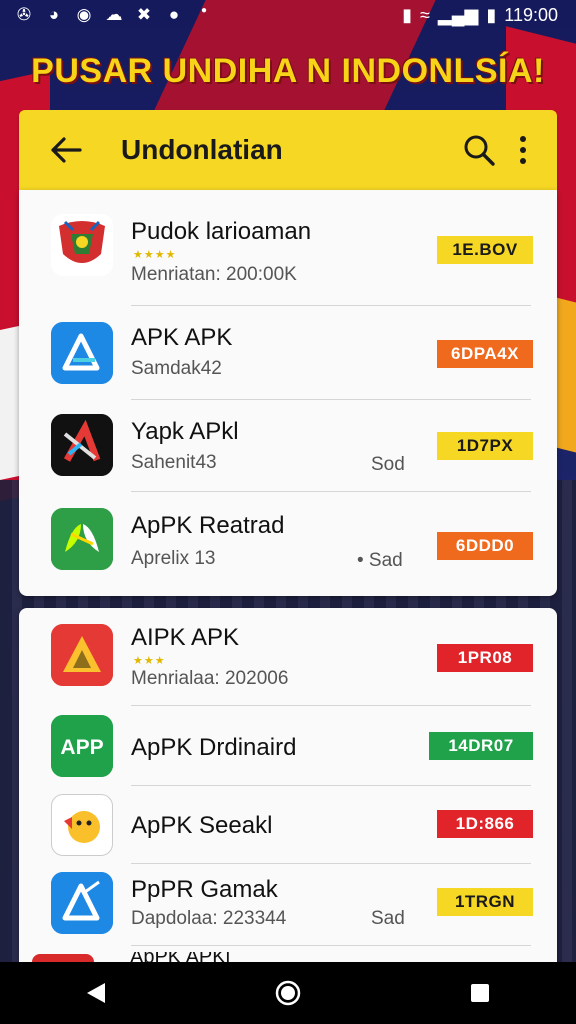 The width and height of the screenshot is (576, 1024). I want to click on status-bar: ✇ ◕ ◉ ☁ ✖ ● ● ▮ ≈ ▂▄▆ ▮ 119:00, so click(288, 15).